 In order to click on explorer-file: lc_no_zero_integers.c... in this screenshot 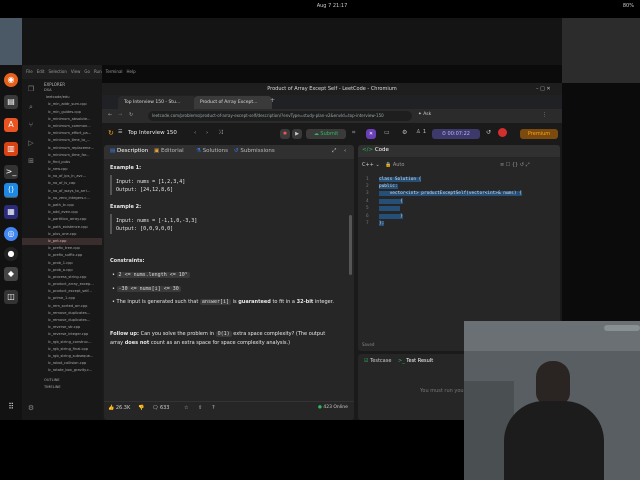, I will do `click(62, 198)`.